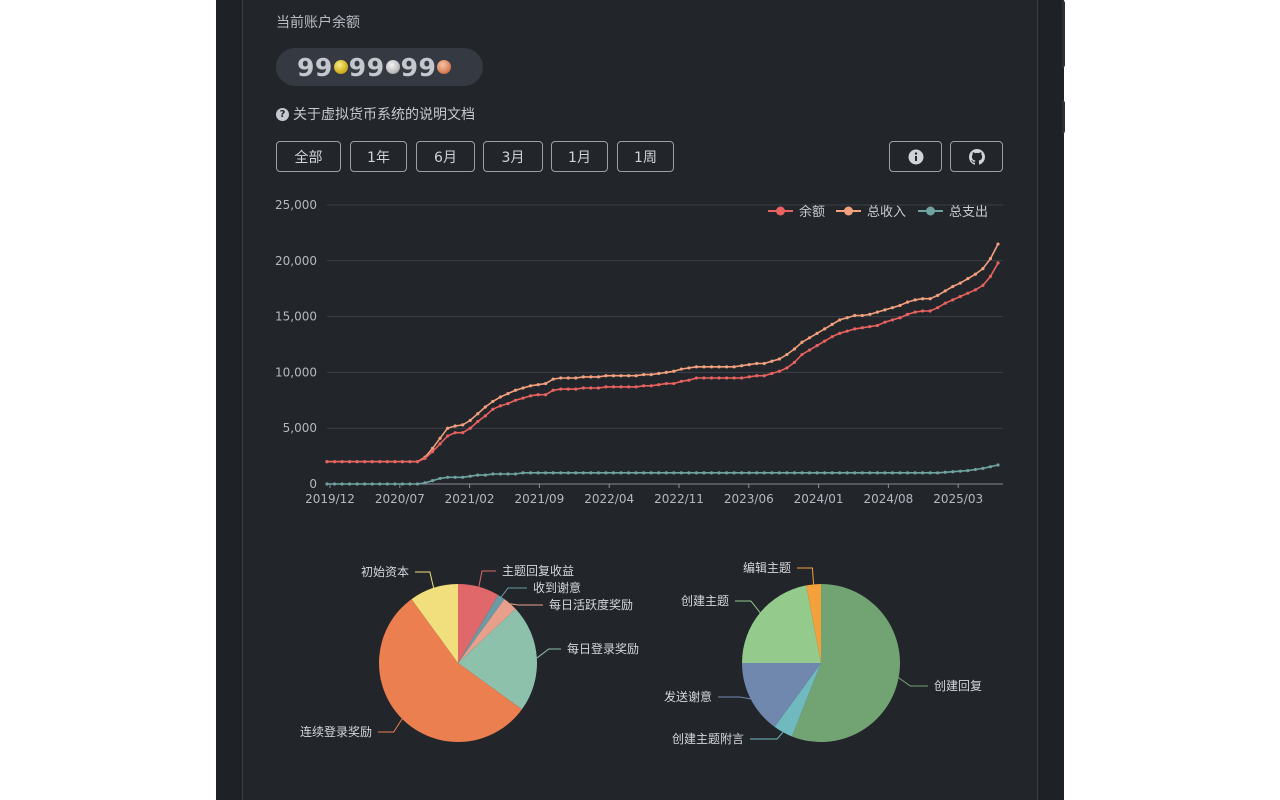 The image size is (1280, 800). I want to click on y-tick-label: 15,000, so click(296, 317).